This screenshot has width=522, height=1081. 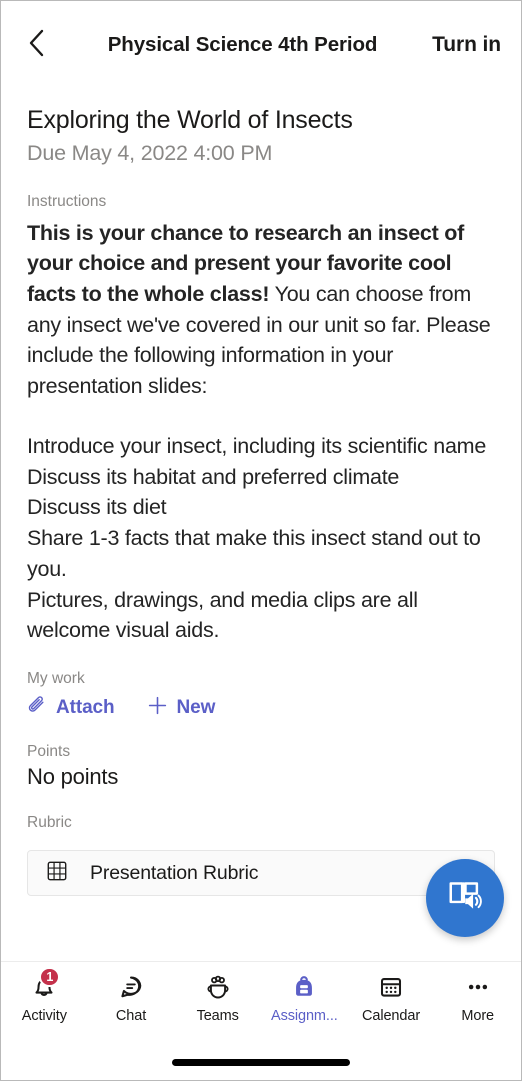 What do you see at coordinates (391, 987) in the screenshot?
I see `calendar-icon` at bounding box center [391, 987].